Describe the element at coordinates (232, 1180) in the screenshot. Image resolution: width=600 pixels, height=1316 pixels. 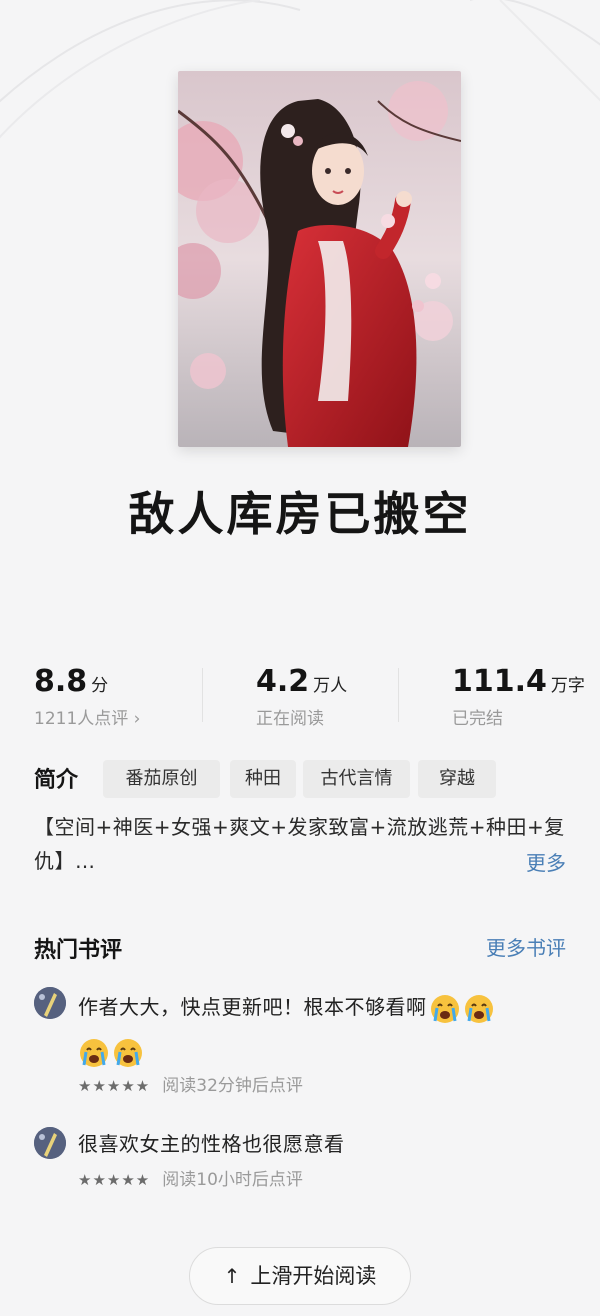
I see `review-read-time: 阅读10小时后点评` at that location.